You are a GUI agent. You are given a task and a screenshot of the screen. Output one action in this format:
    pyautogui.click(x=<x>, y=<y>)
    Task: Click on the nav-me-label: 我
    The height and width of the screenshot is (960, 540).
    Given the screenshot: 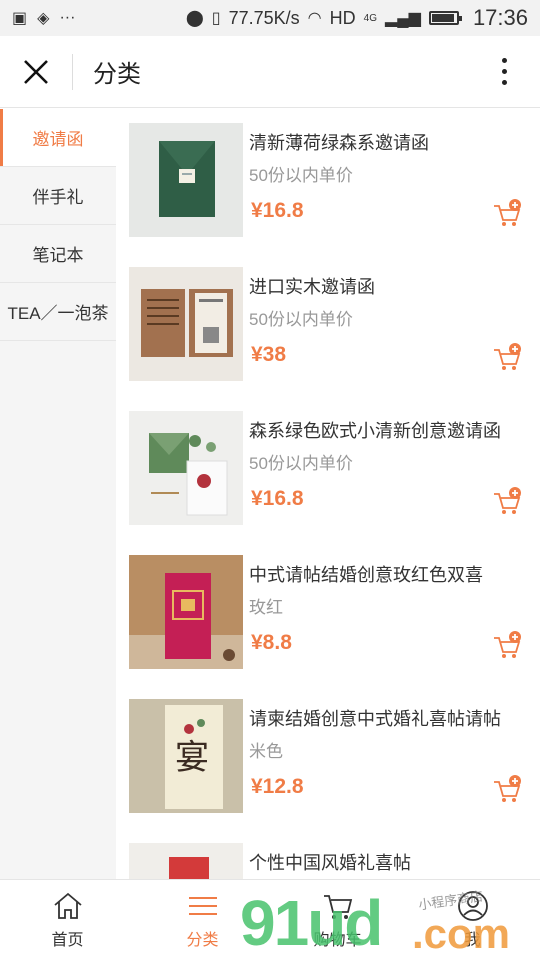 What is the action you would take?
    pyautogui.click(x=472, y=940)
    